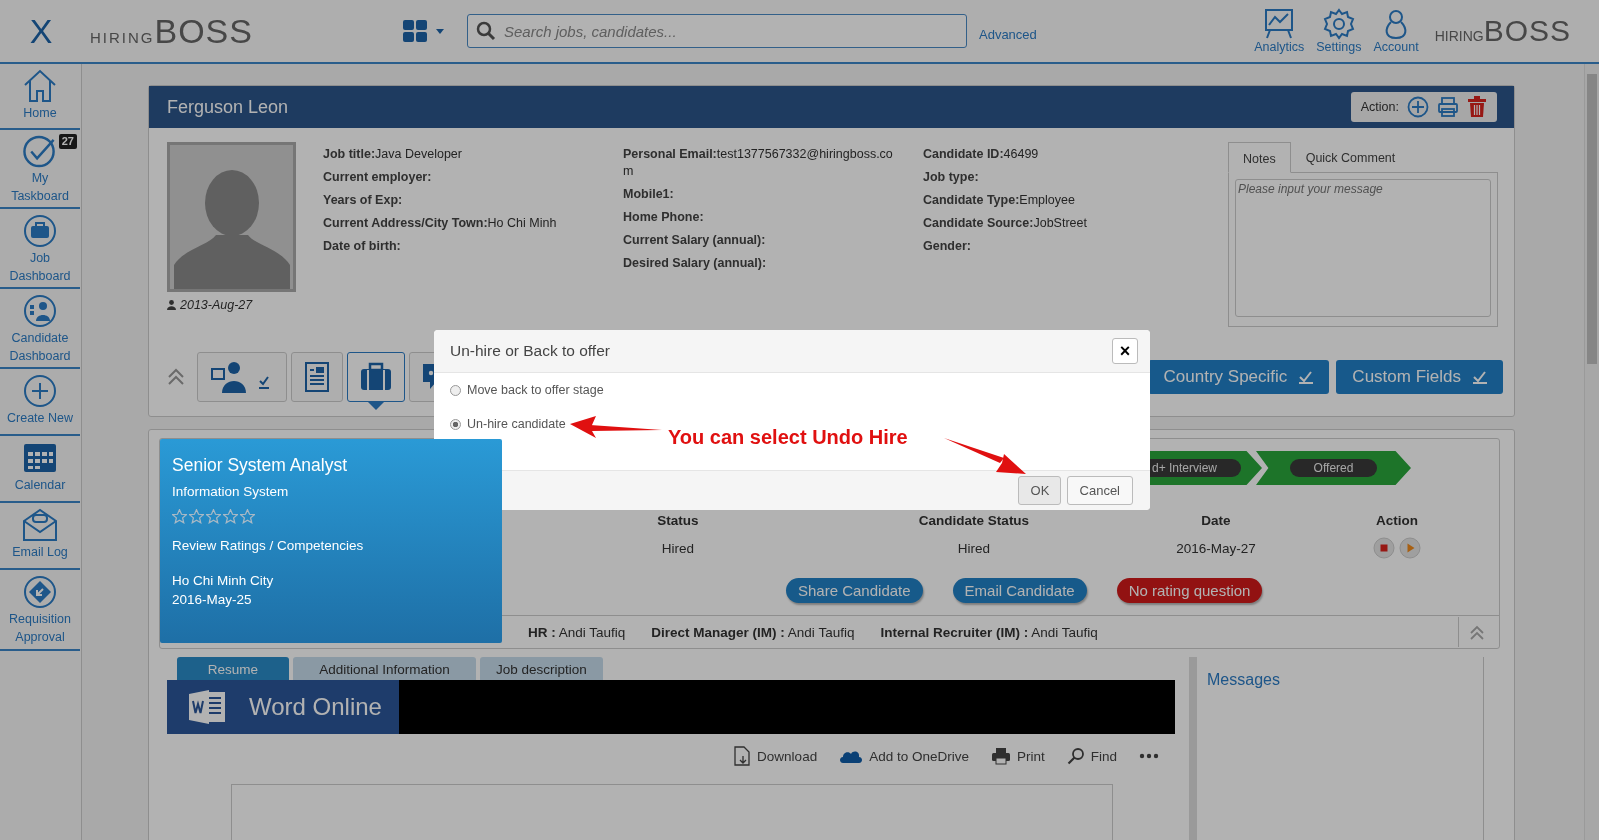  What do you see at coordinates (40, 169) in the screenshot?
I see `sidebar-item: 27 My Taskboard` at bounding box center [40, 169].